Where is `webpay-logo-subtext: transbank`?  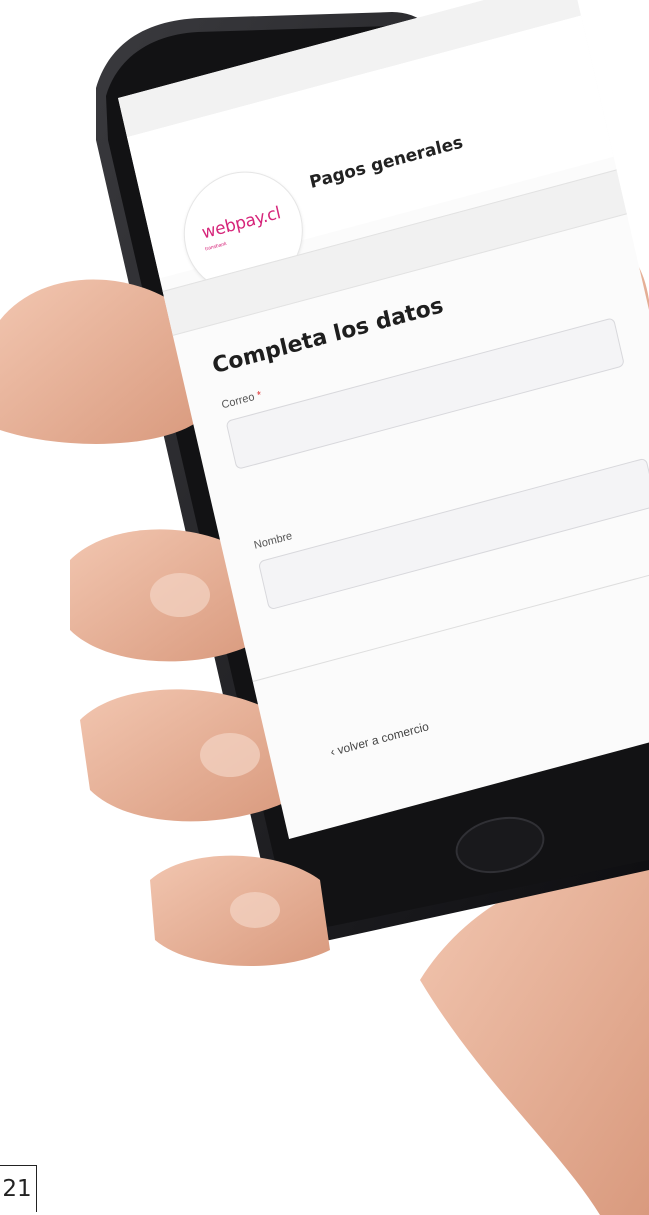 webpay-logo-subtext: transbank is located at coordinates (216, 246).